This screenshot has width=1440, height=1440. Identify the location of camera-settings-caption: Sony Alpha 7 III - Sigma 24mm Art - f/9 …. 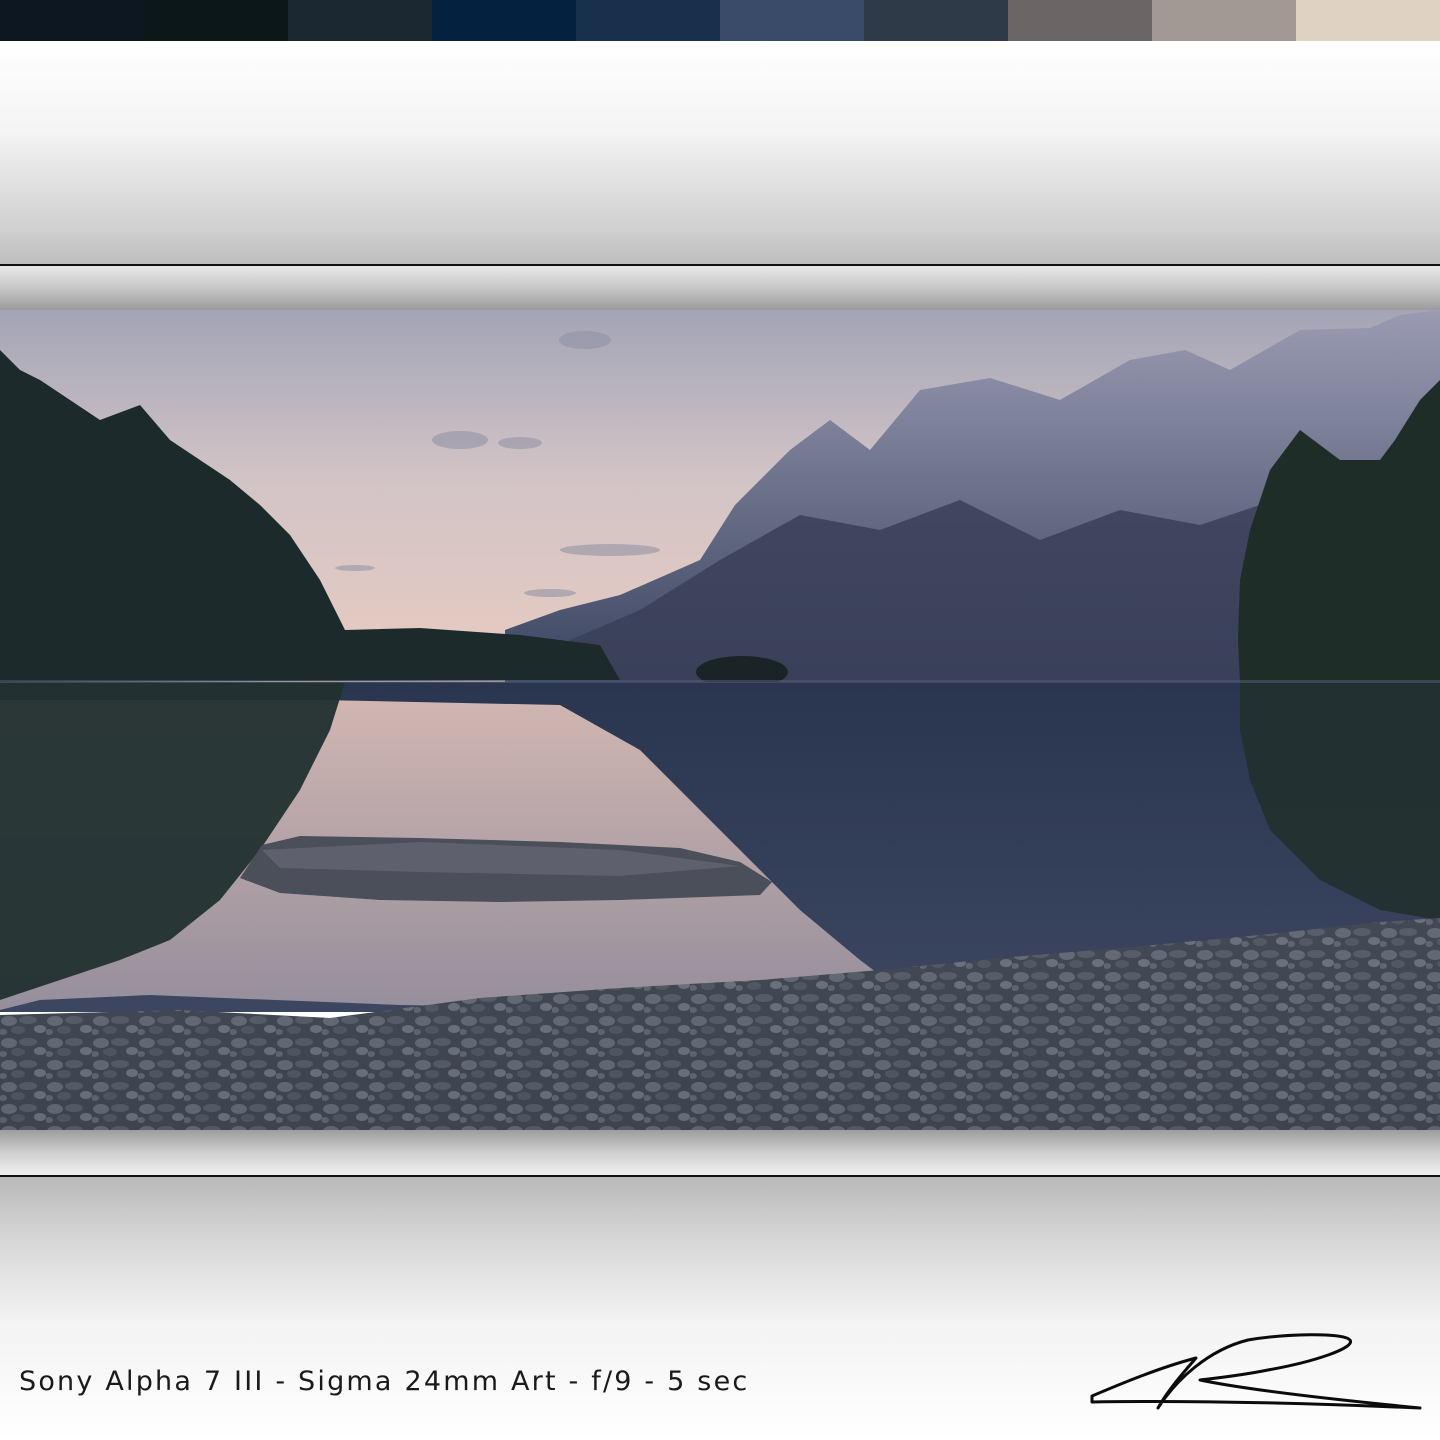
(384, 1381).